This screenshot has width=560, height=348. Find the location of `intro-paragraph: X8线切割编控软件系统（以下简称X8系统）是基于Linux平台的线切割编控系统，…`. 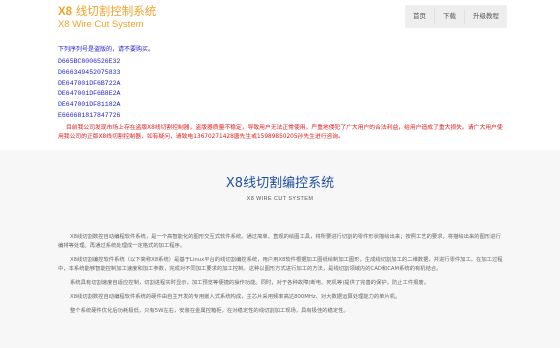

intro-paragraph: X8线切割编控软件系统（以下简称X8系统）是基于Linux平台的线切割编控系统，… is located at coordinates (280, 264).